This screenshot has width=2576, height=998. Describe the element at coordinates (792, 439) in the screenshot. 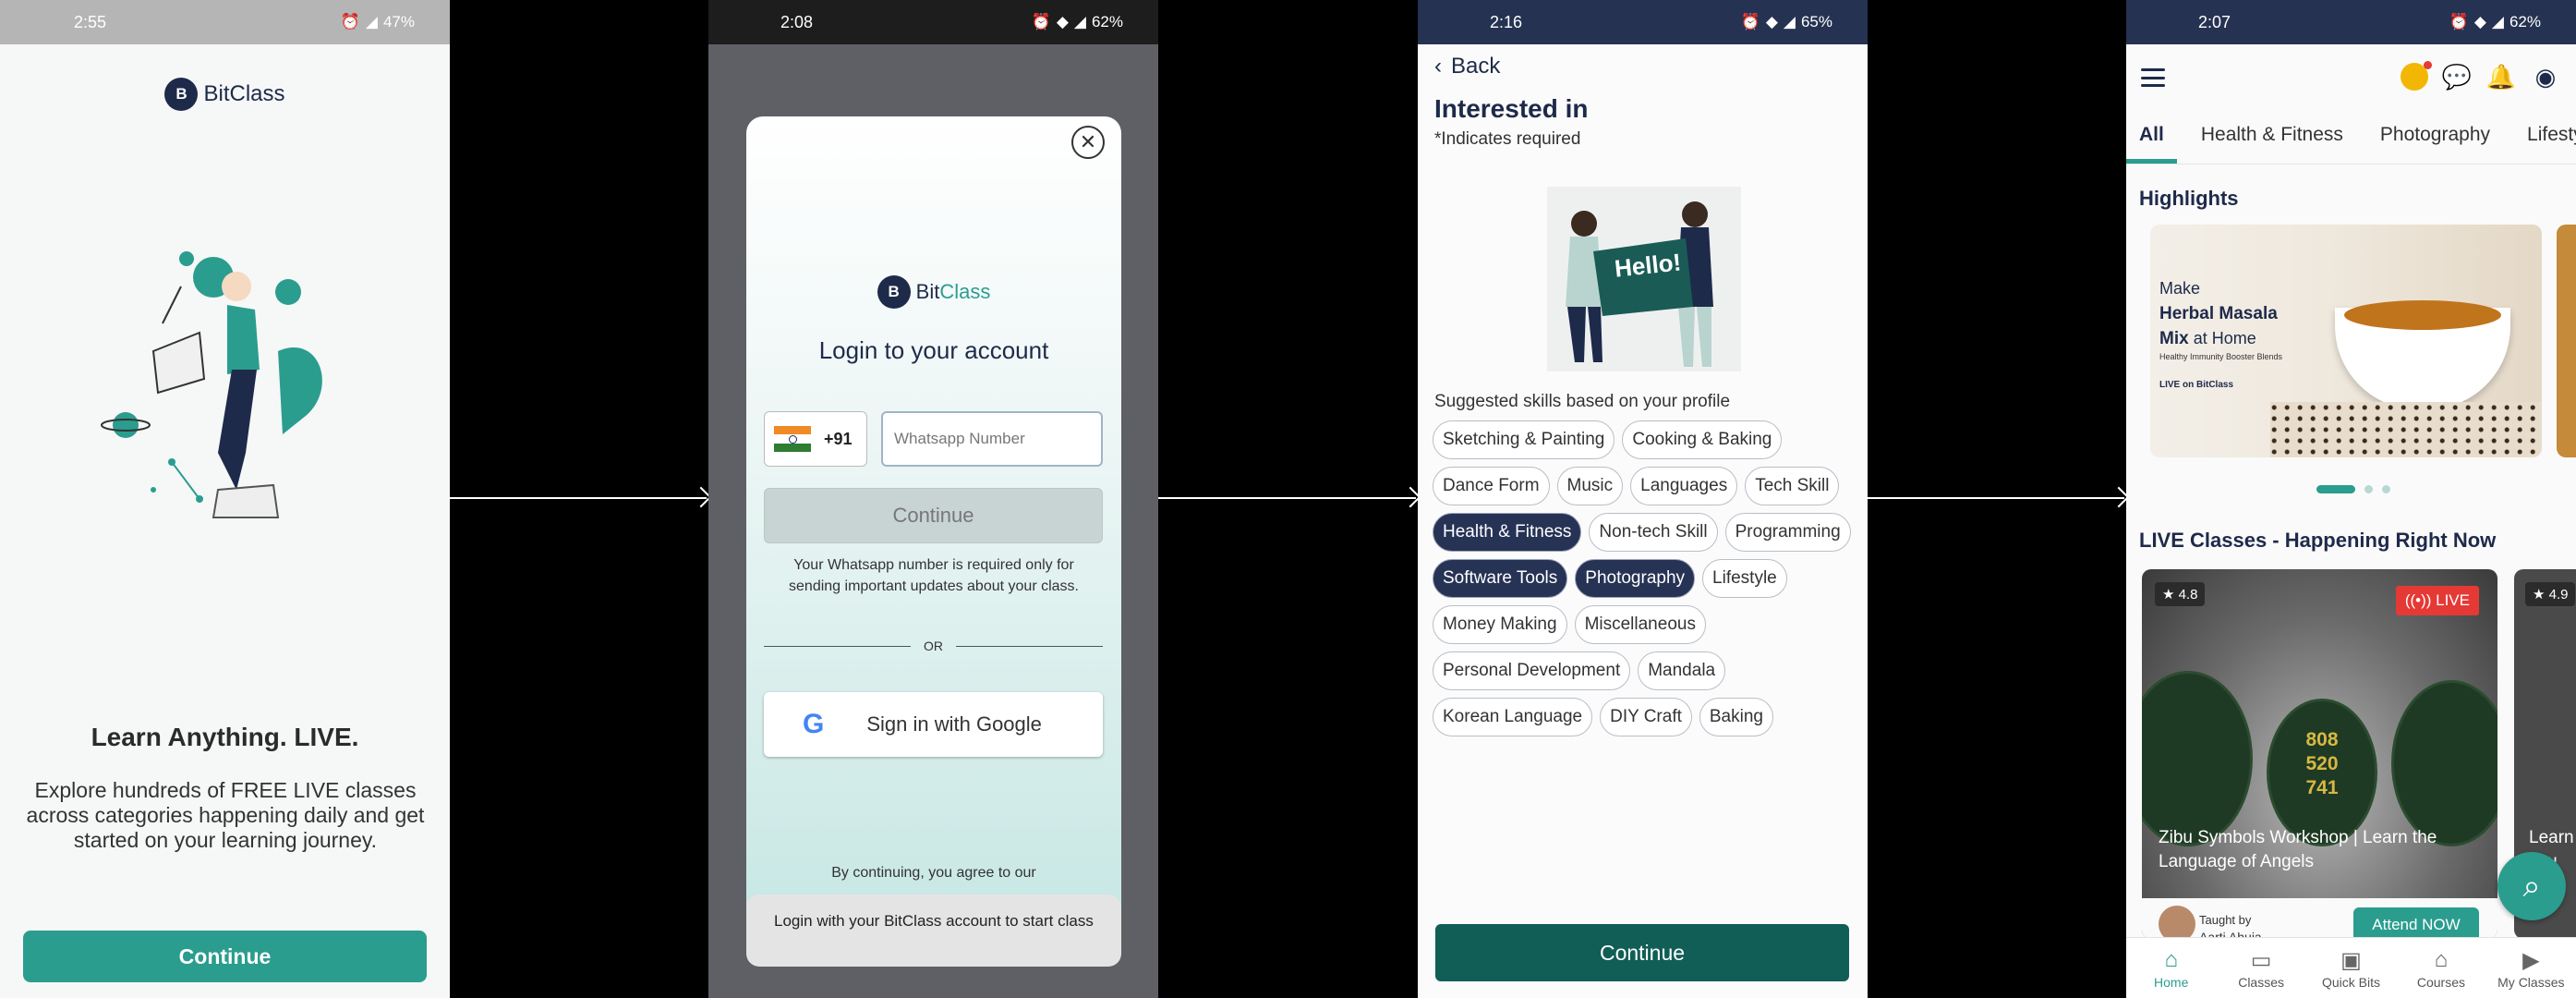

I see `india-flag-icon` at that location.